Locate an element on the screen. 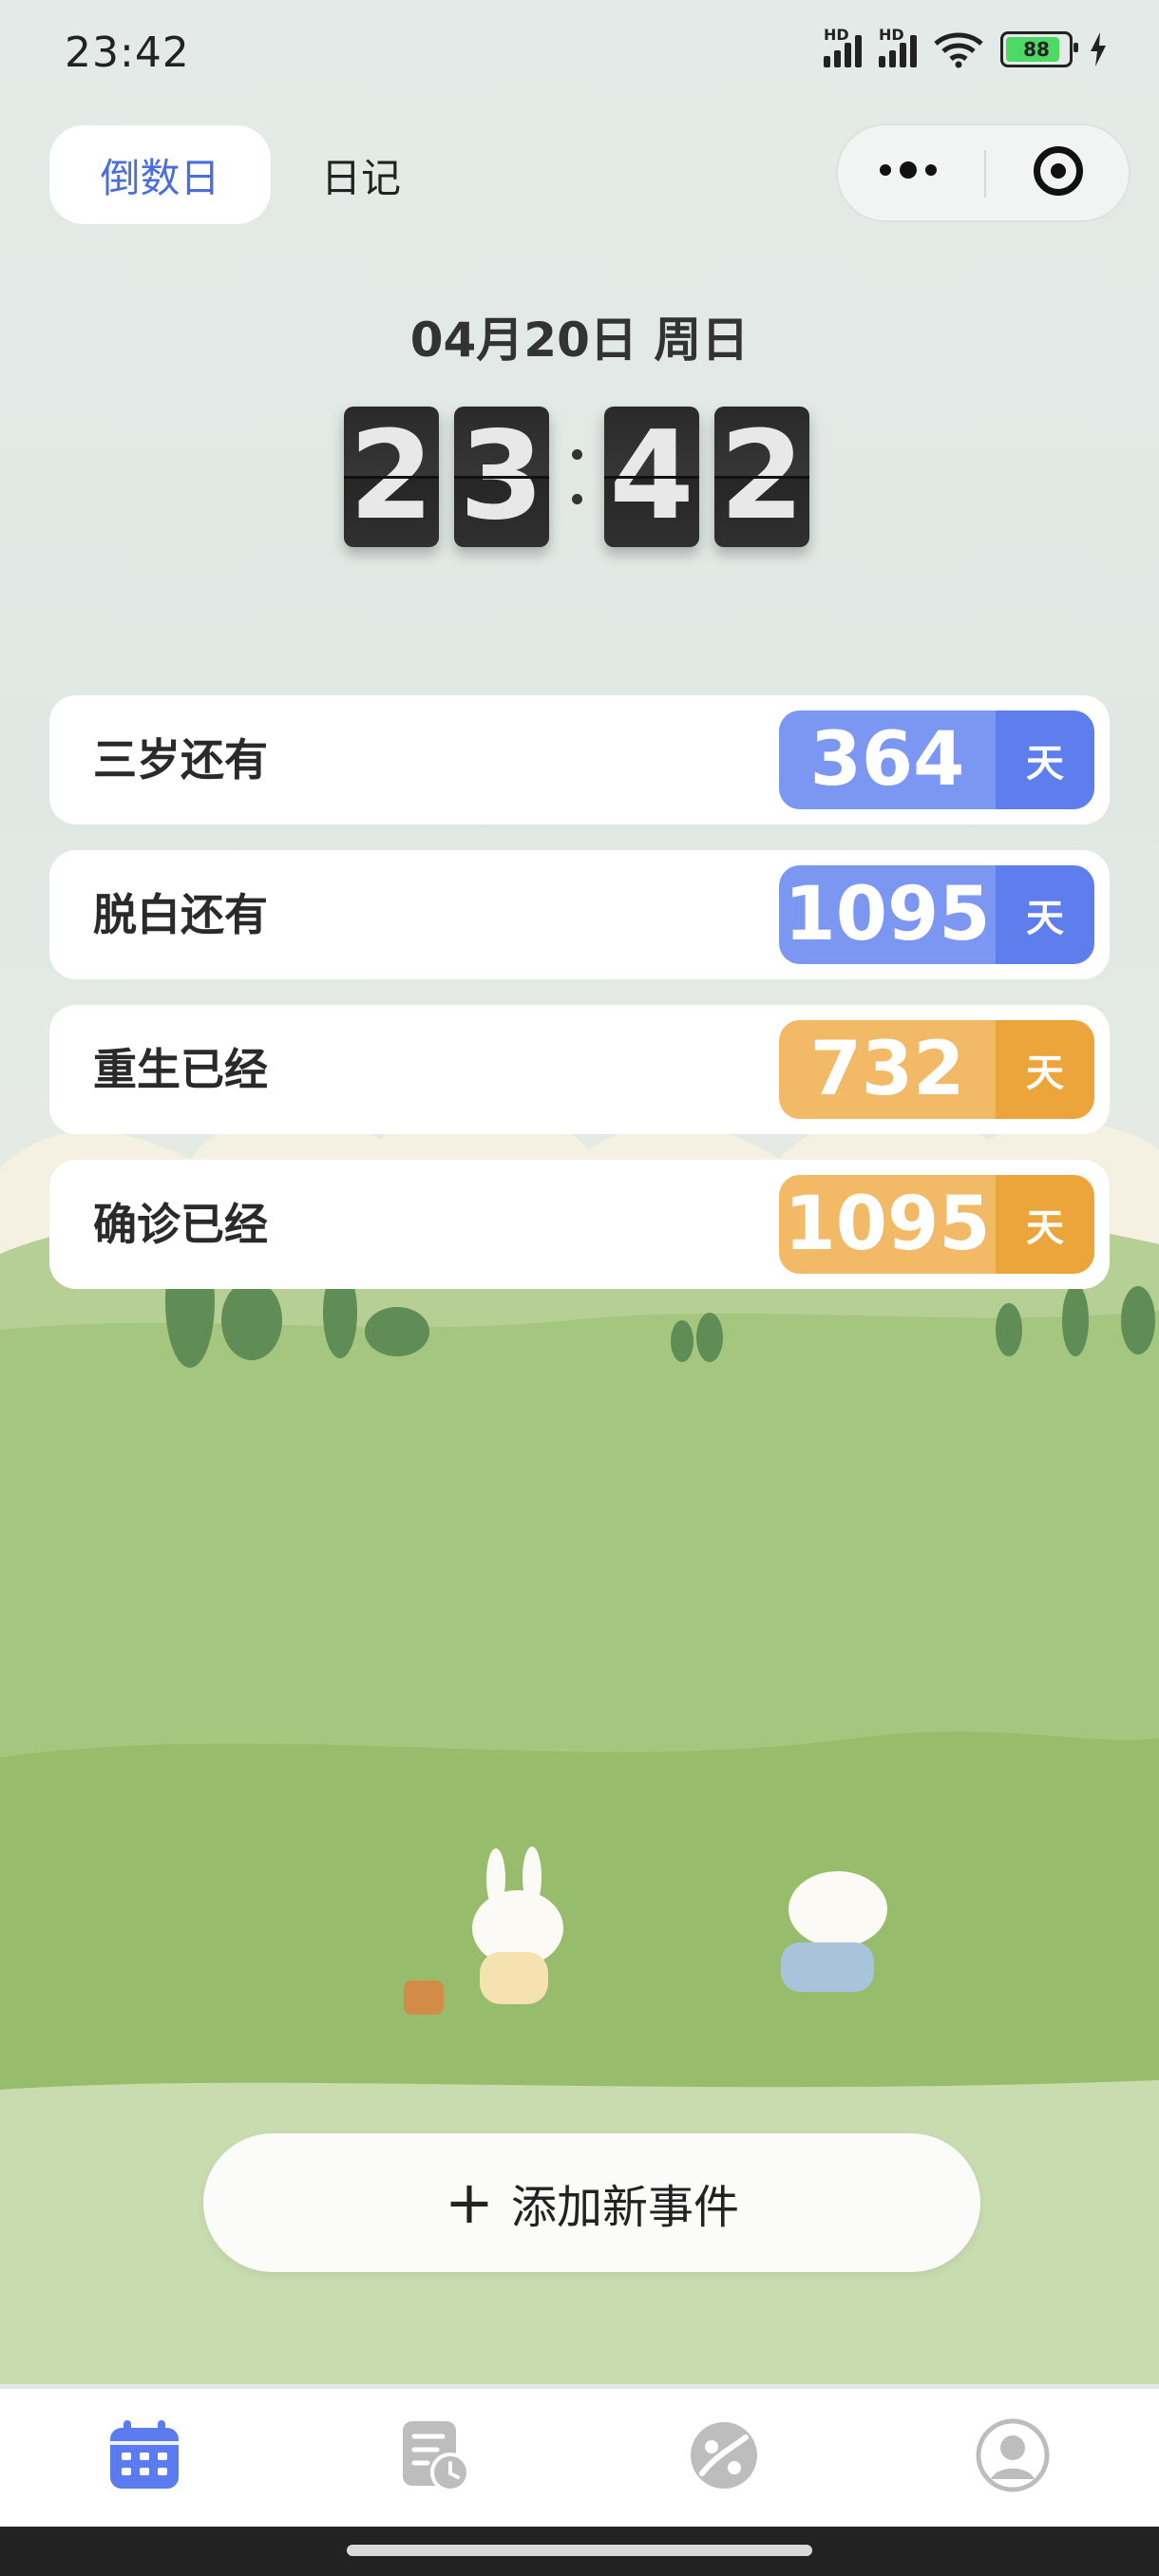 The height and width of the screenshot is (2576, 1159). profile-icon is located at coordinates (1013, 2455).